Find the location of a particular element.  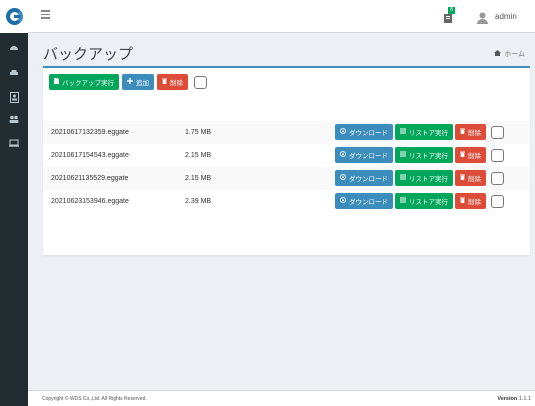

delete-label: 削除 is located at coordinates (176, 83).